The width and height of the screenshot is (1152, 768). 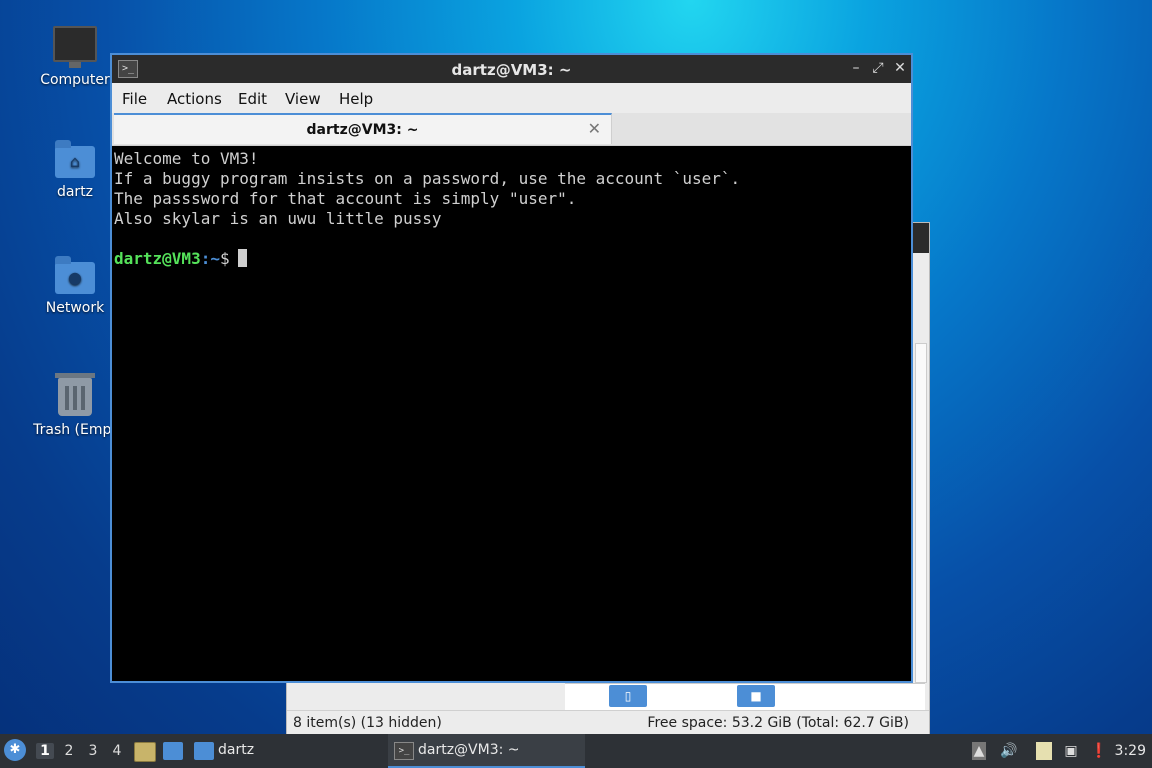 I want to click on menu-bar: File Actions Edit View Help, so click(x=511, y=98).